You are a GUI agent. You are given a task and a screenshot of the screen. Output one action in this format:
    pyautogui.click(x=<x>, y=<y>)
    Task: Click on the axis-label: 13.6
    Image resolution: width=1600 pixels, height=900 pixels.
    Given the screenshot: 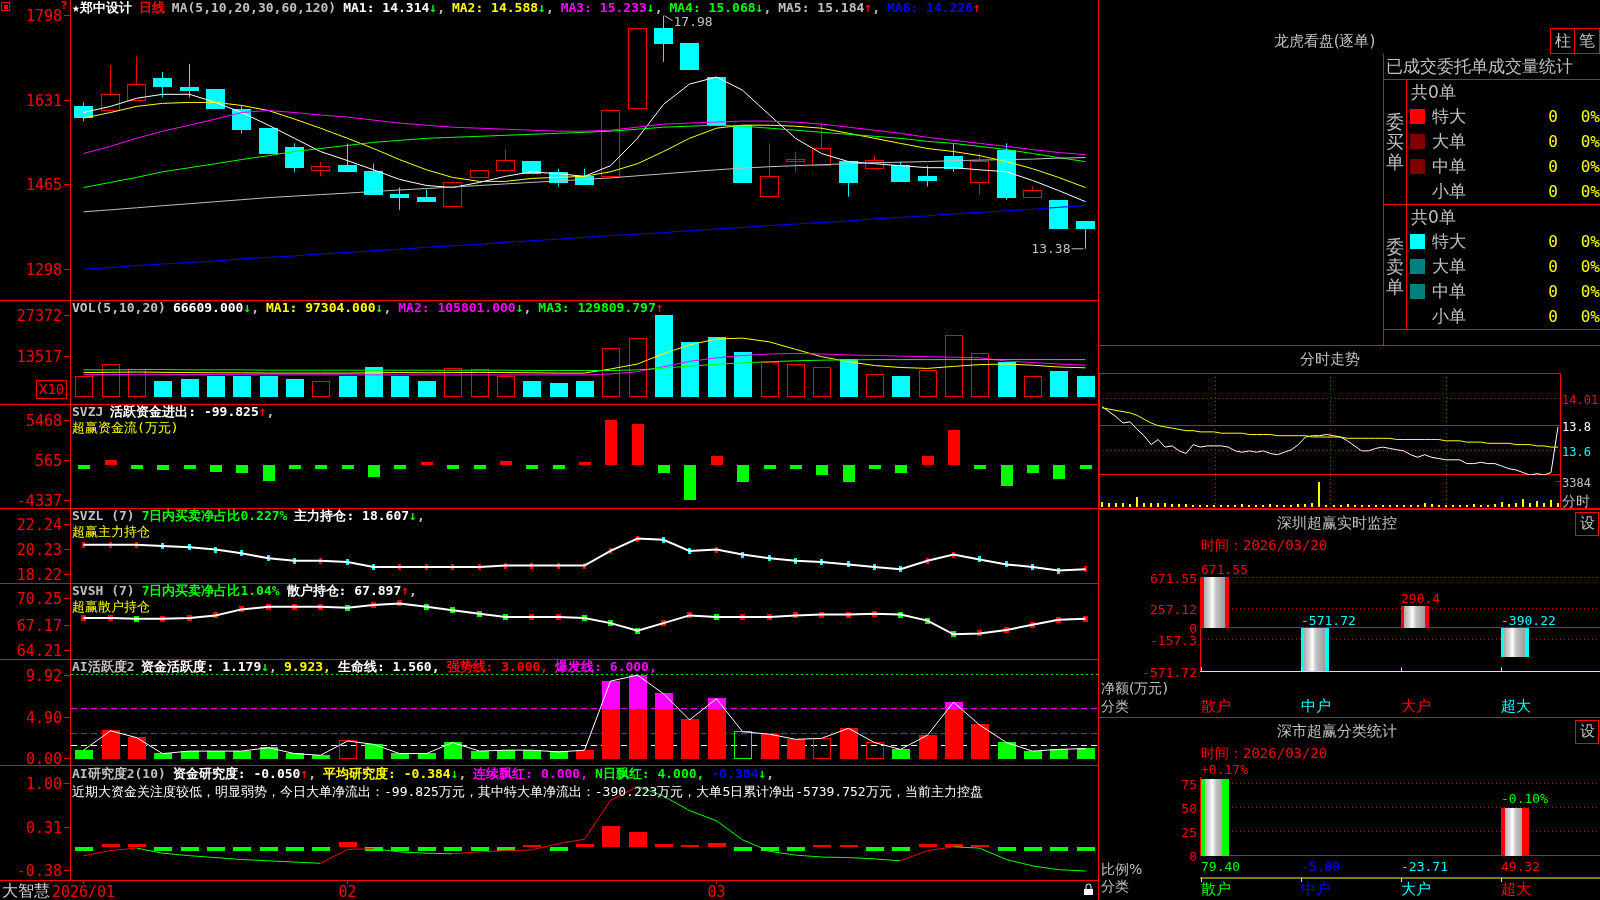 What is the action you would take?
    pyautogui.click(x=1576, y=451)
    